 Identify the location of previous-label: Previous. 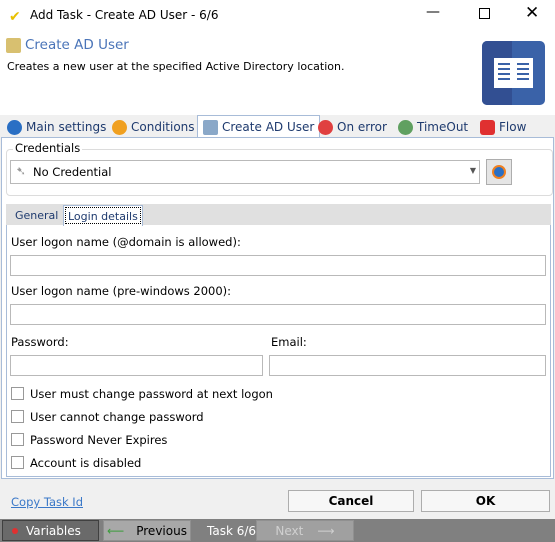
(161, 530).